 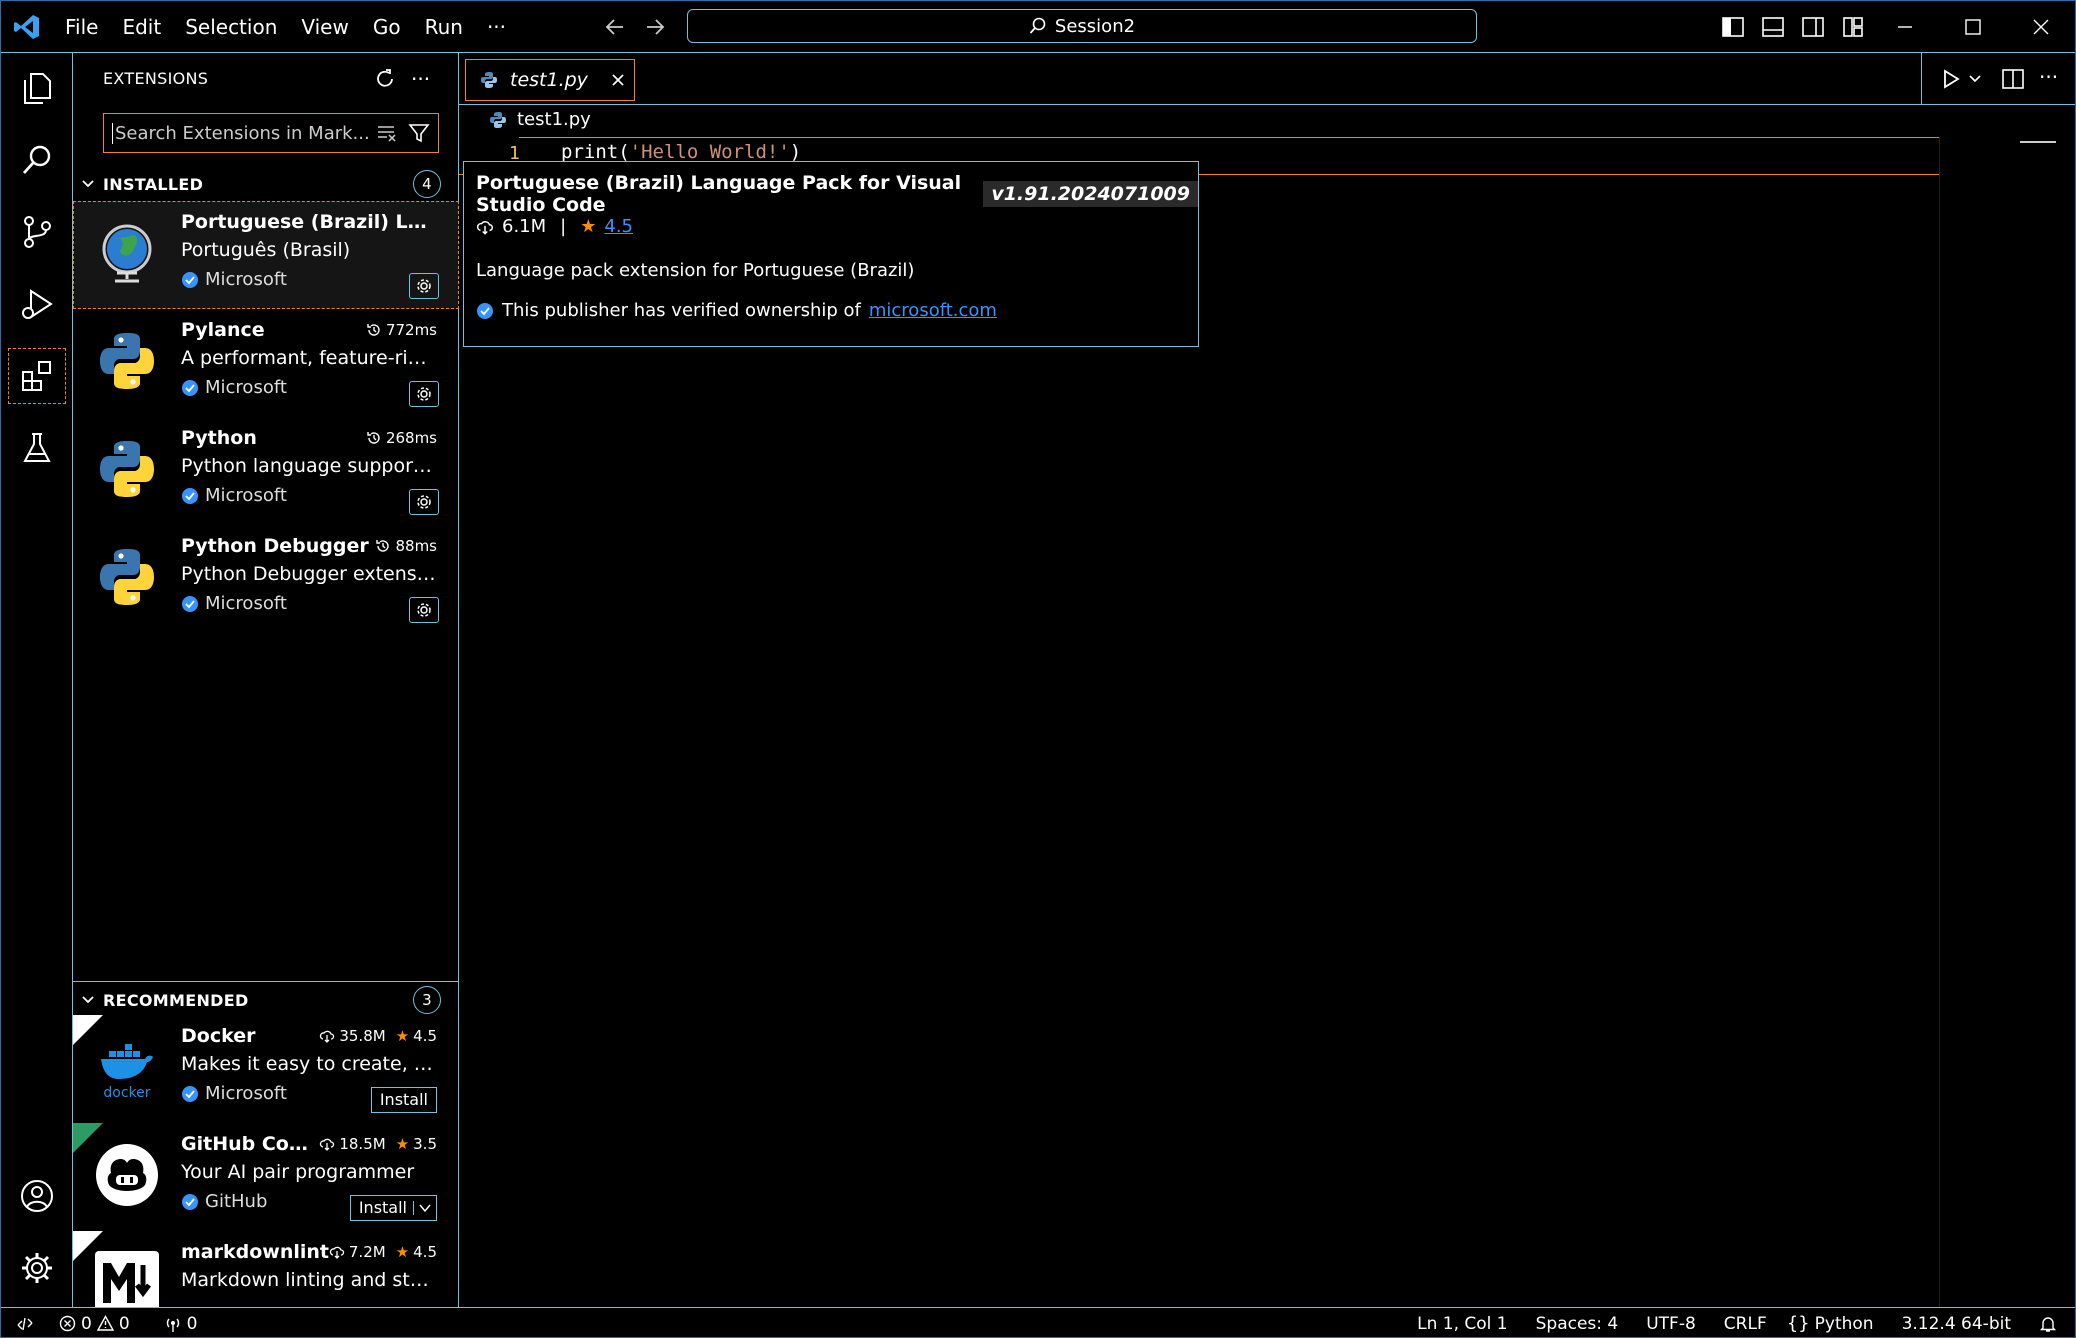 I want to click on run-debug-icon, so click(x=37, y=304).